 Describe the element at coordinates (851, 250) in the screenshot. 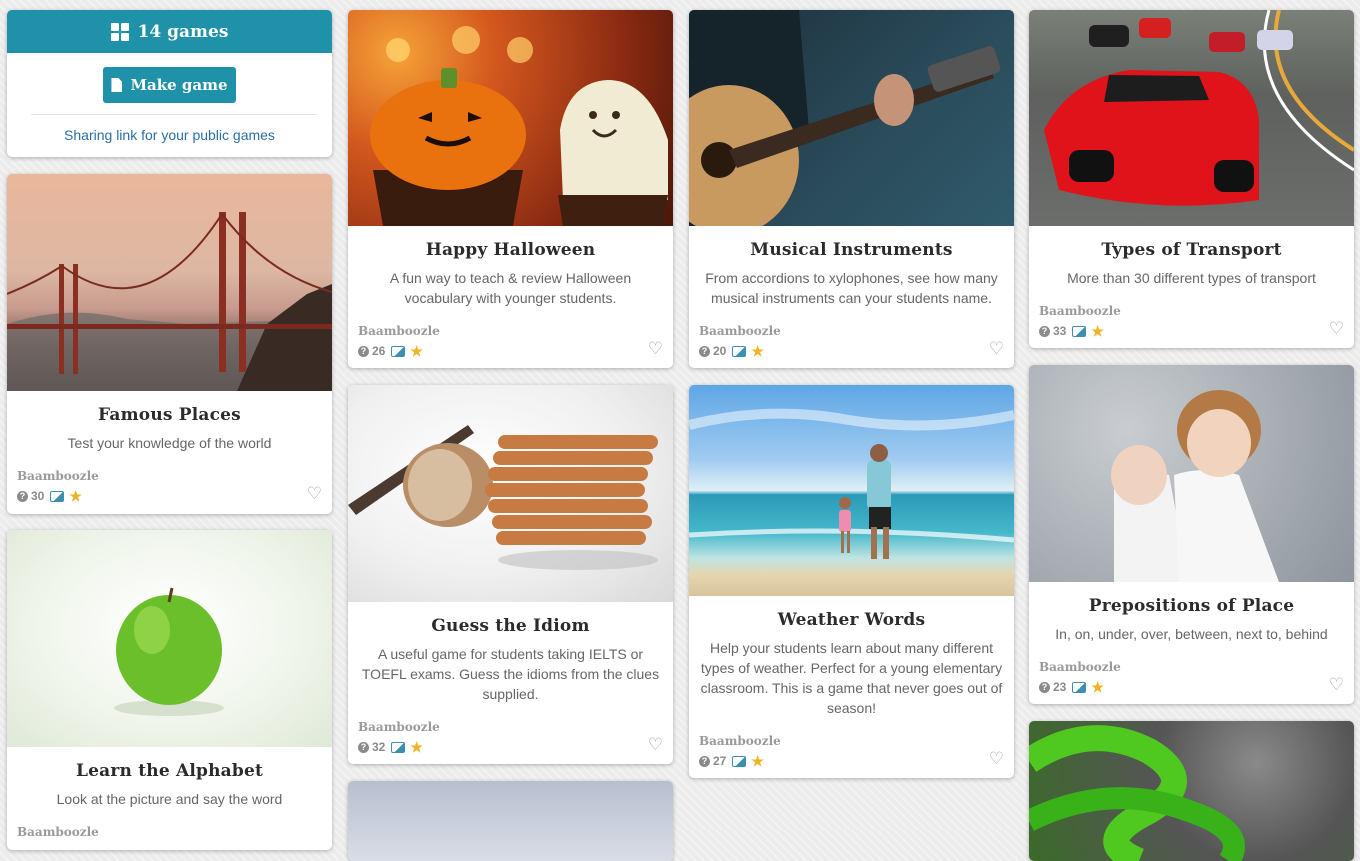

I see `card-title: Musical Instruments` at that location.